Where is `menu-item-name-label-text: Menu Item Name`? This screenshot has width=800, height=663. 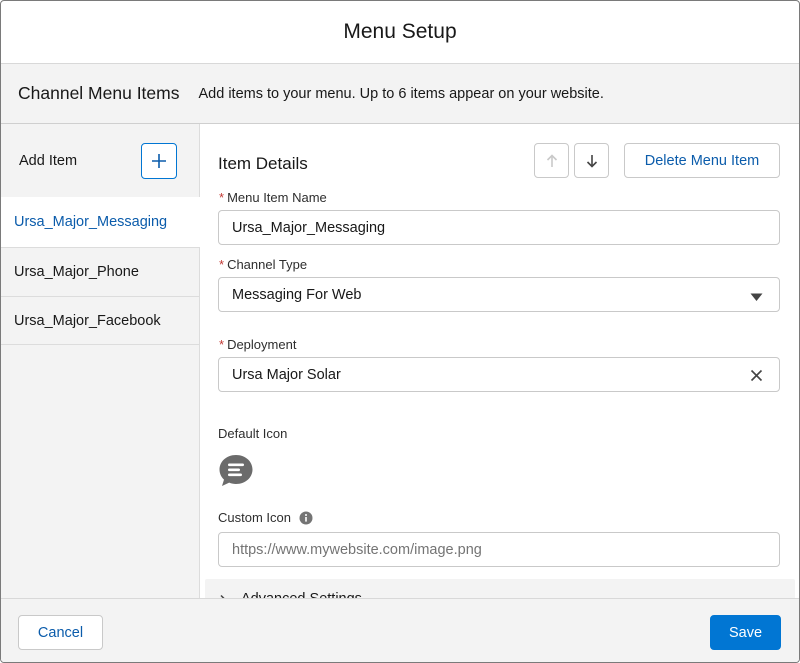 menu-item-name-label-text: Menu Item Name is located at coordinates (277, 197).